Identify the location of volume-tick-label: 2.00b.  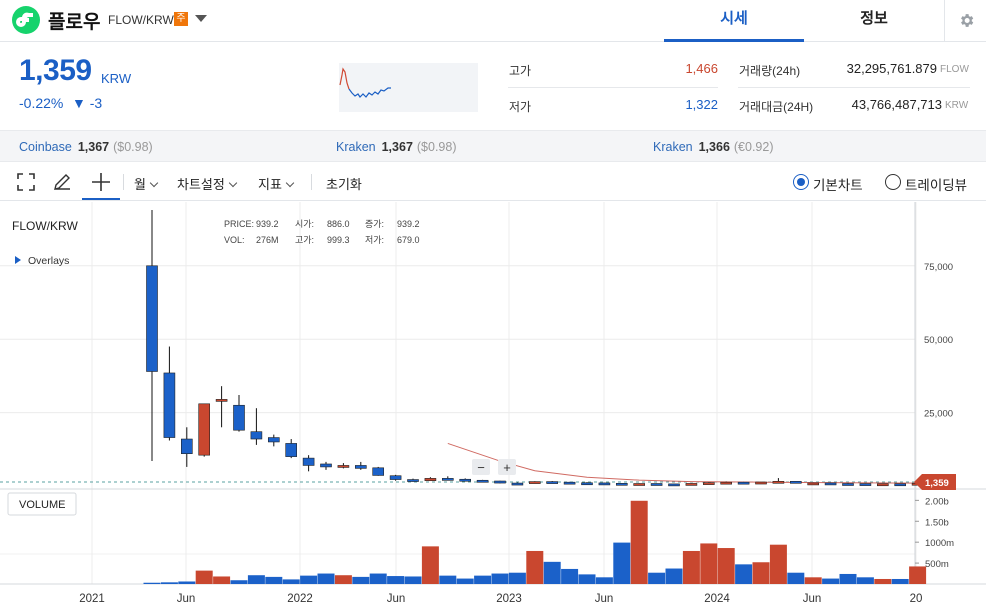
(937, 501).